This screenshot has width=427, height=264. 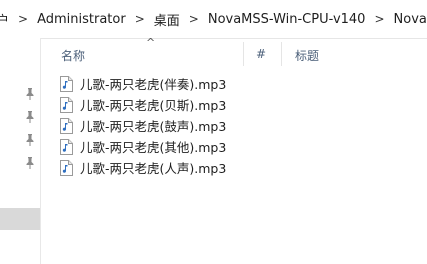 I want to click on file-name: 儿歌-两只老虎(鼓声).mp3, so click(x=153, y=126).